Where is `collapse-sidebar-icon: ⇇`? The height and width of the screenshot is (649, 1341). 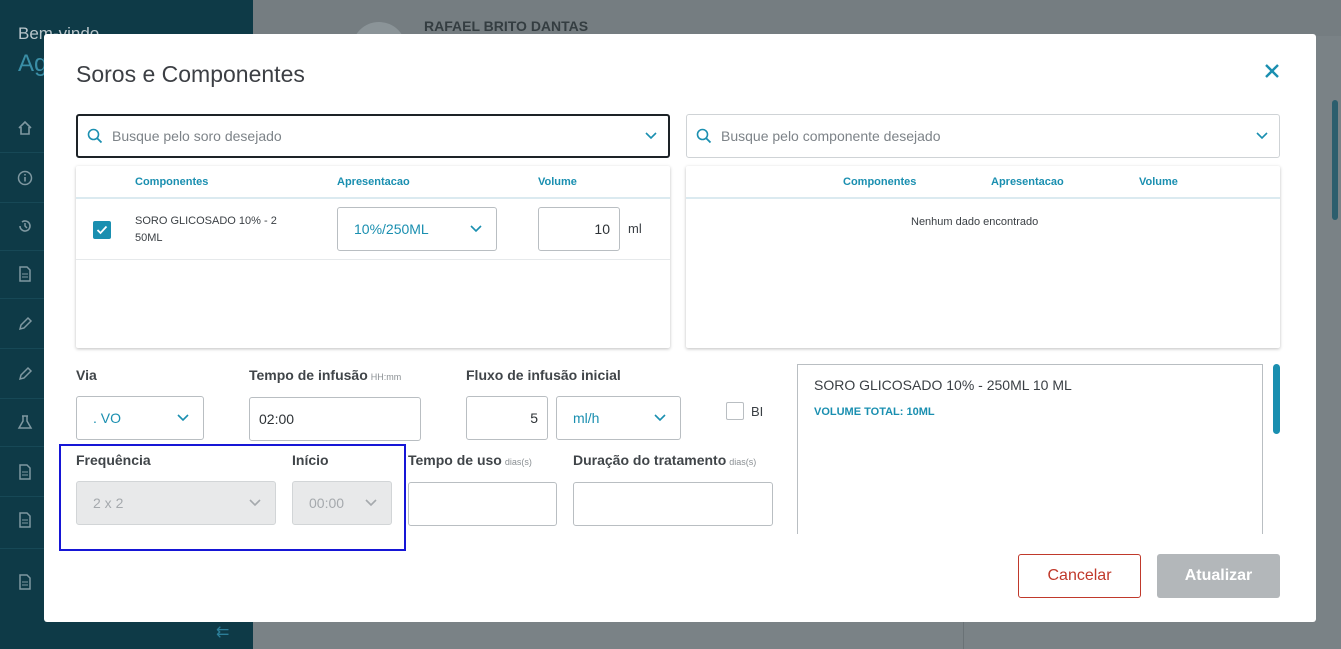
collapse-sidebar-icon: ⇇ is located at coordinates (222, 632).